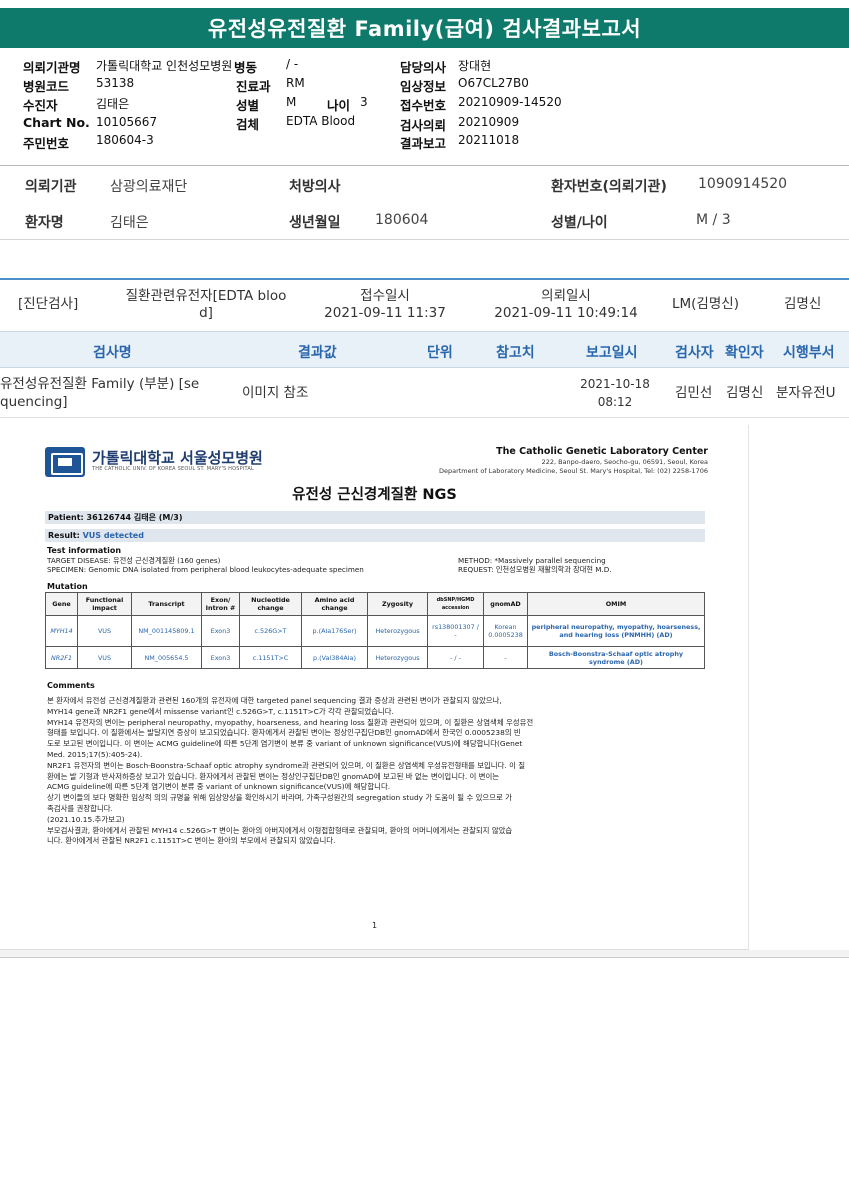 This screenshot has height=1187, width=849. What do you see at coordinates (510, 102) in the screenshot?
I see `value-receipt-no: 20210909-14520` at bounding box center [510, 102].